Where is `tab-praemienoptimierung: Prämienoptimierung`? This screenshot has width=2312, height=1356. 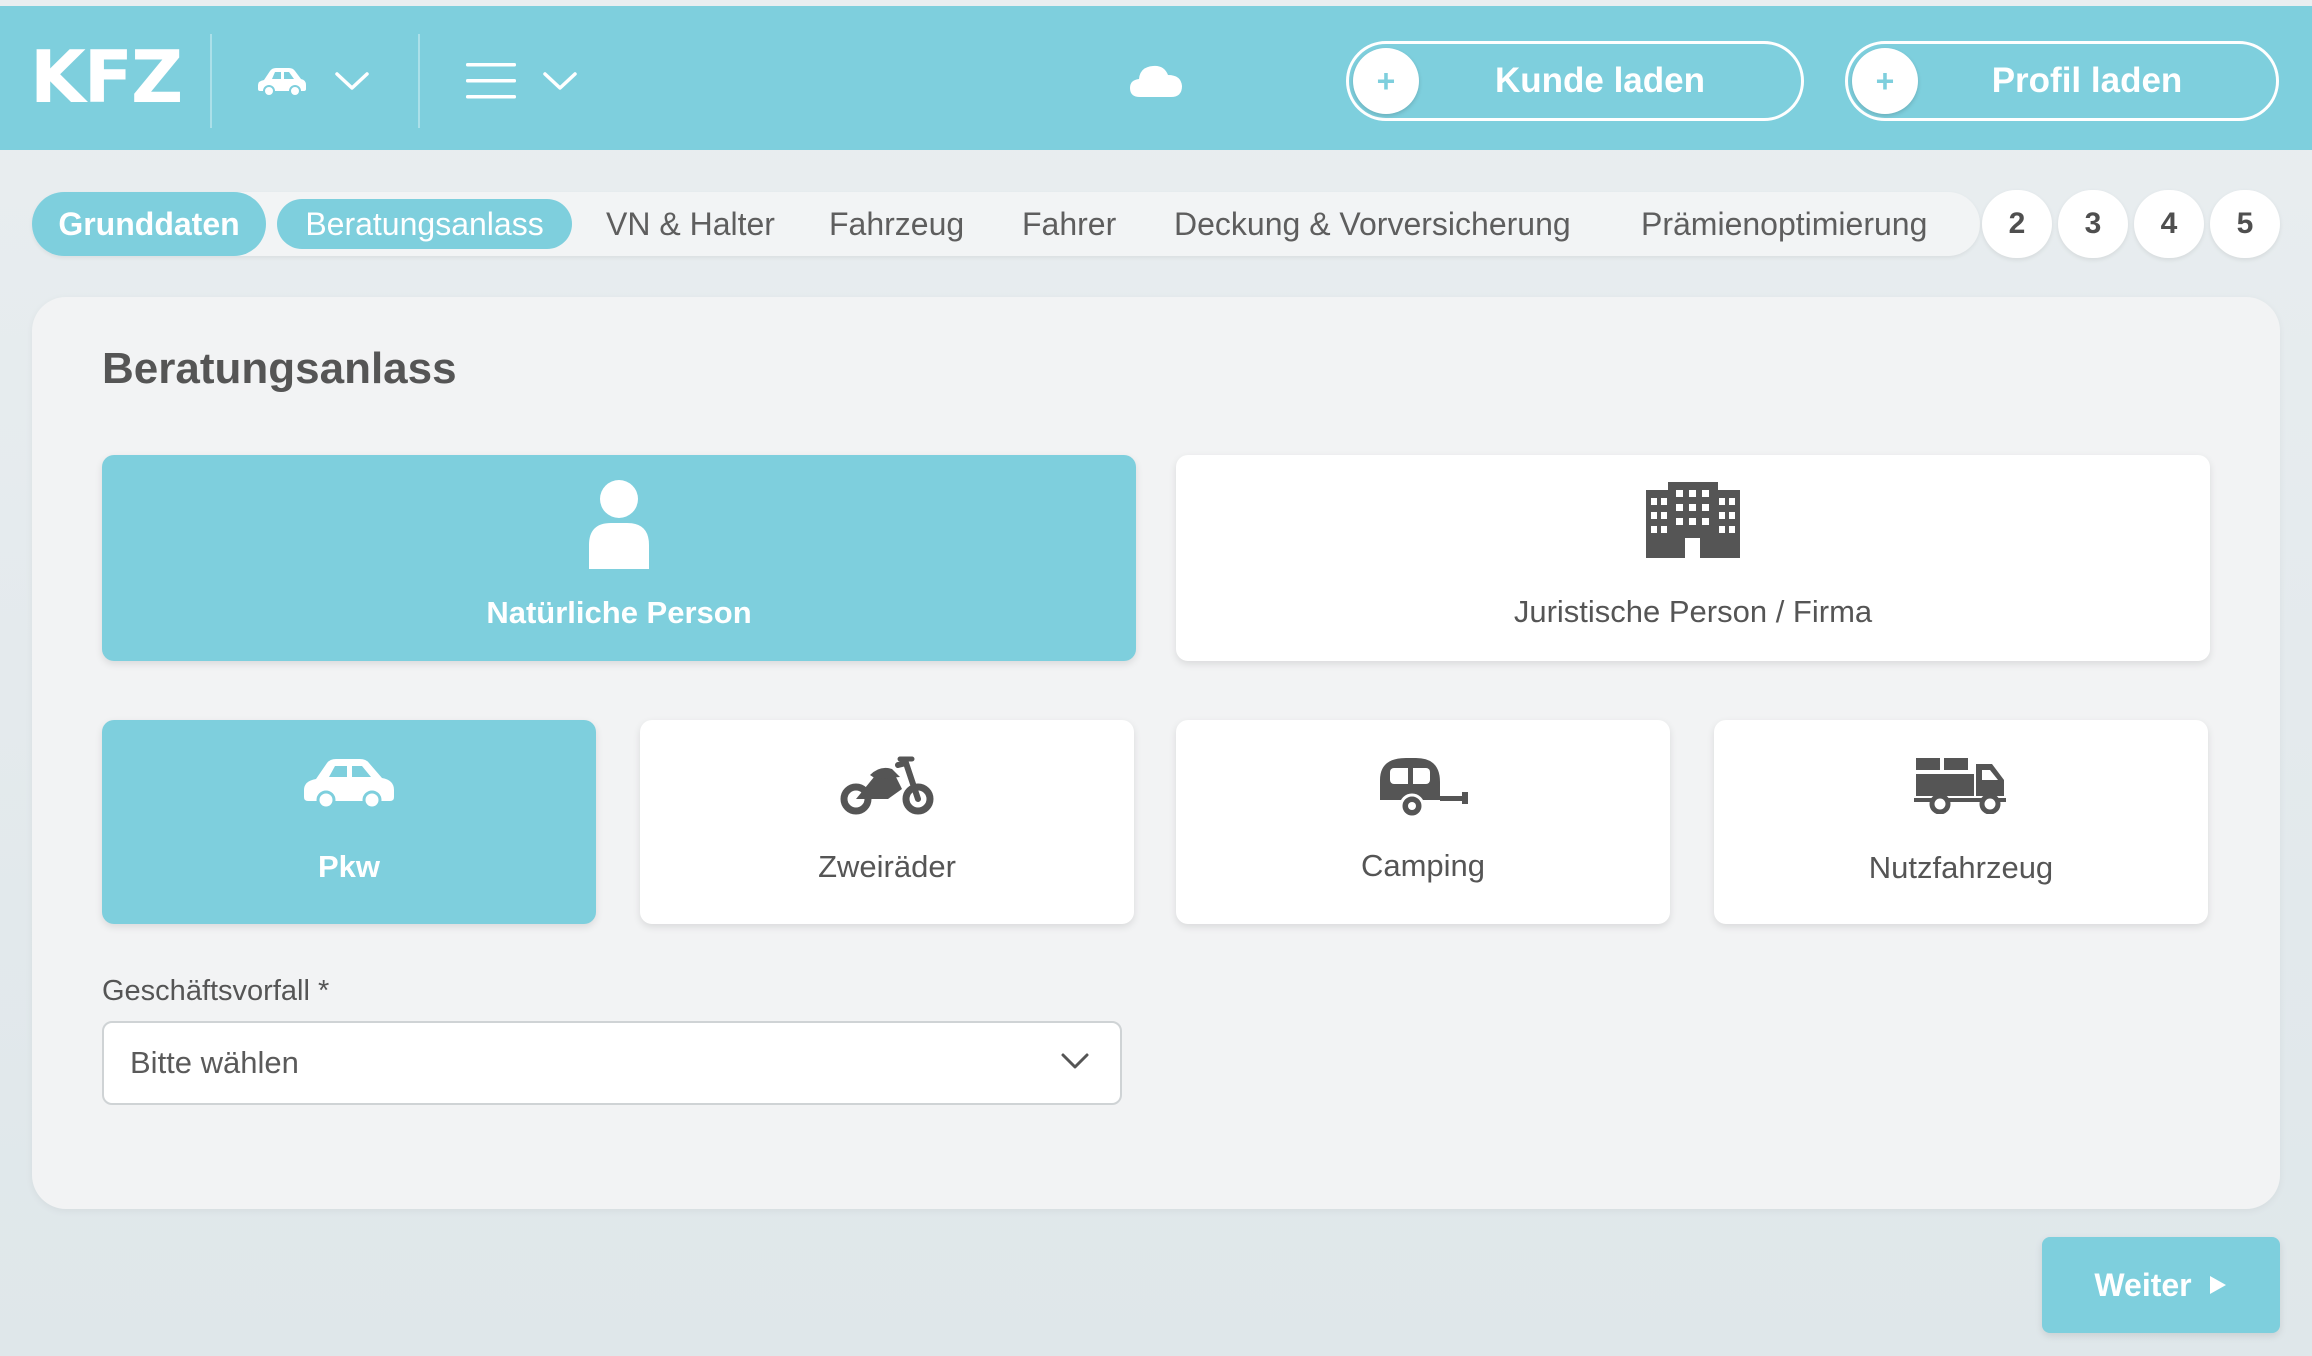
tab-praemienoptimierung: Prämienoptimierung is located at coordinates (1784, 224).